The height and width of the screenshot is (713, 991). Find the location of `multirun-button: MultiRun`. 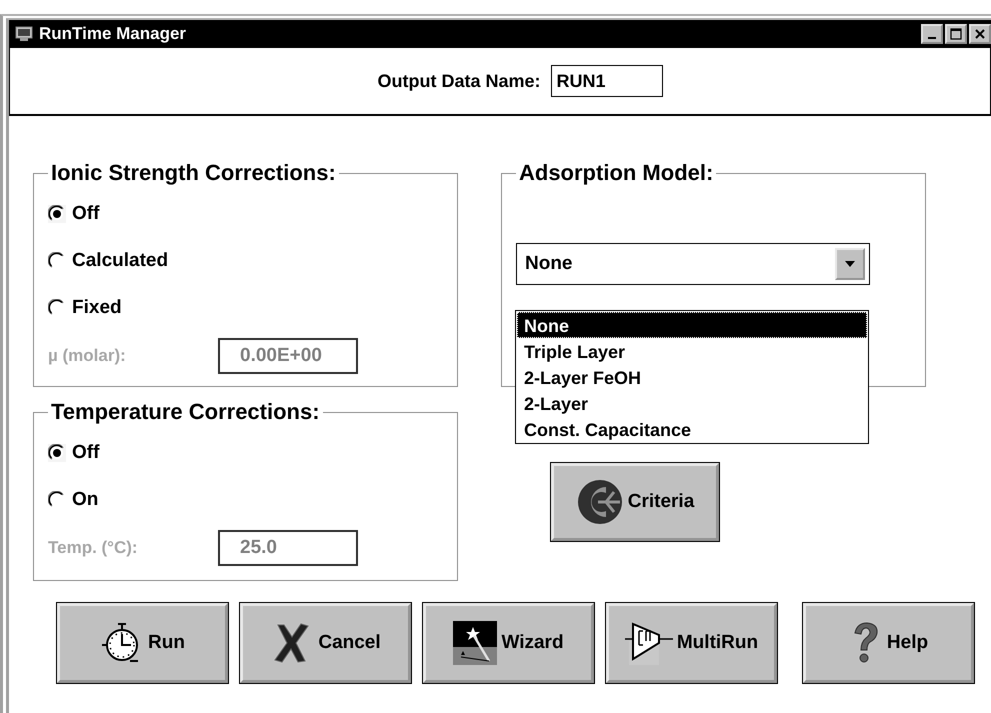

multirun-button: MultiRun is located at coordinates (691, 643).